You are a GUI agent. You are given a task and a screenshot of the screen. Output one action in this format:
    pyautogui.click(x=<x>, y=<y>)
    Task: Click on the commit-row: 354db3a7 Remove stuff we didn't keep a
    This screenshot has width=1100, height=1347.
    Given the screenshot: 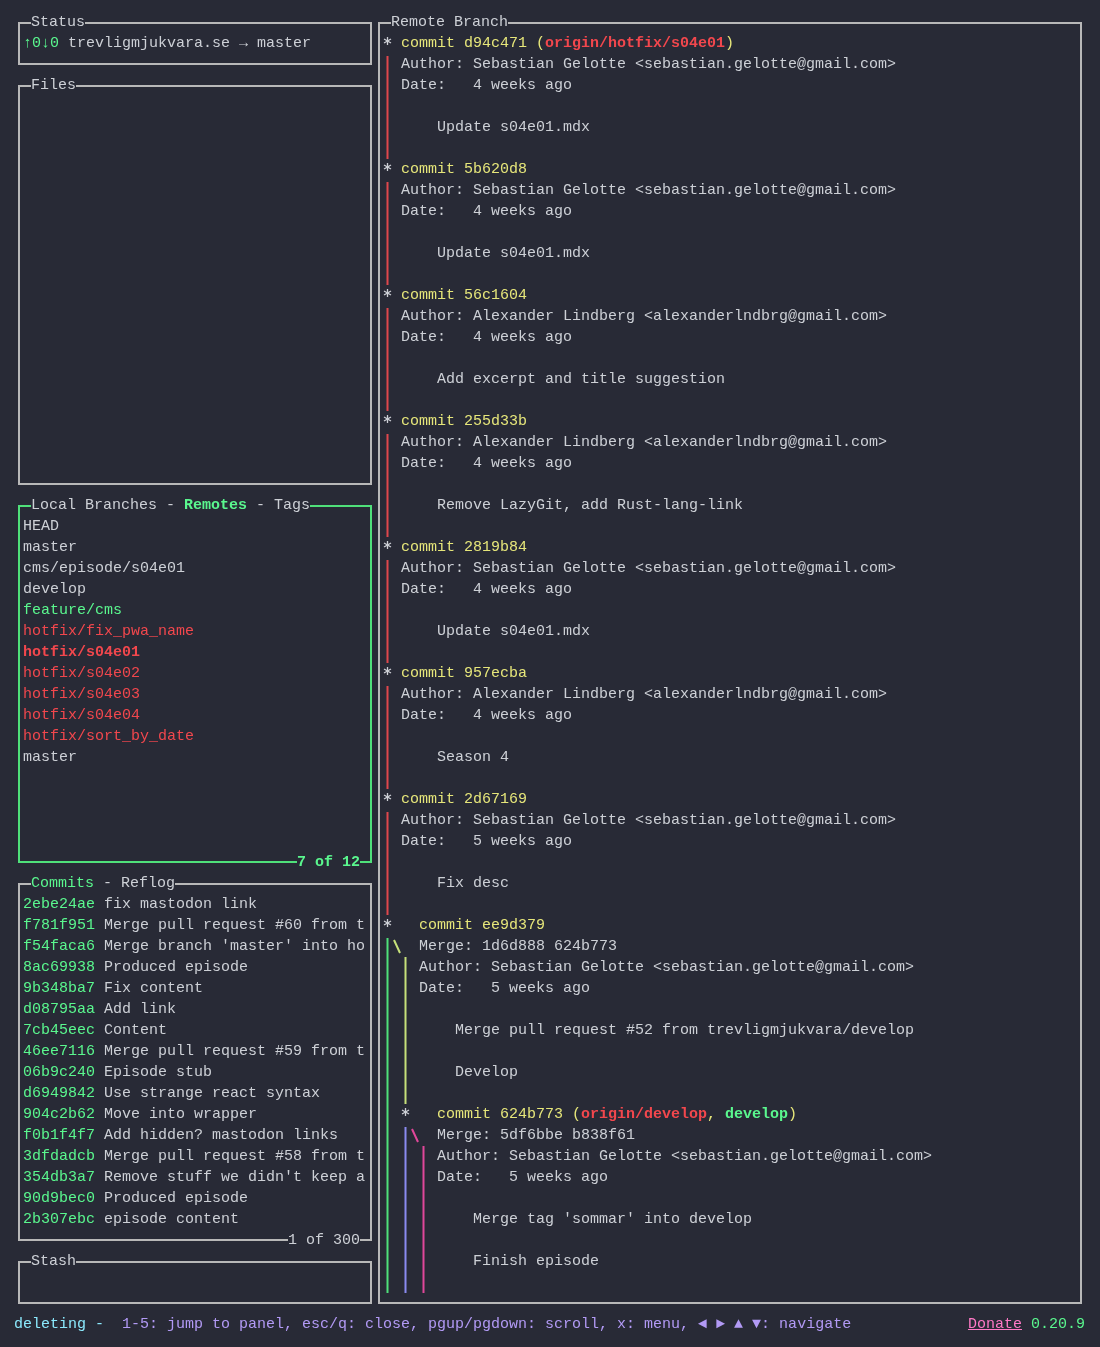 What is the action you would take?
    pyautogui.click(x=196, y=1177)
    